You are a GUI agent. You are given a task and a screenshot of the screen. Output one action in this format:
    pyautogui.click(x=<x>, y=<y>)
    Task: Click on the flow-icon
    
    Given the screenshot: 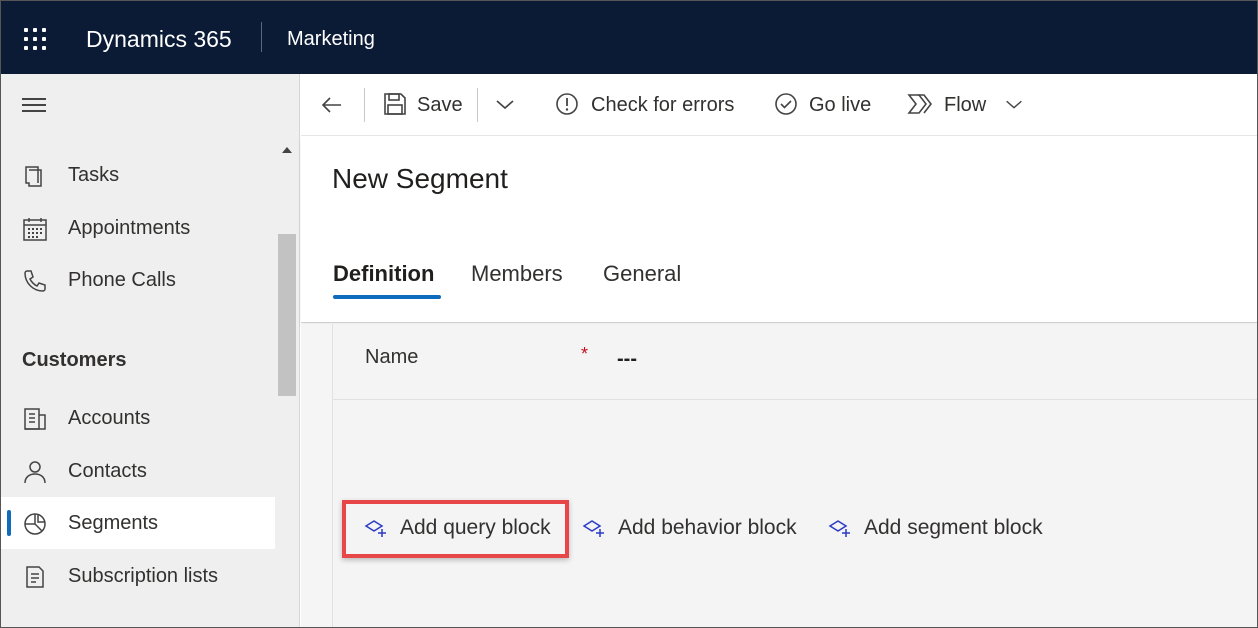 What is the action you would take?
    pyautogui.click(x=920, y=104)
    